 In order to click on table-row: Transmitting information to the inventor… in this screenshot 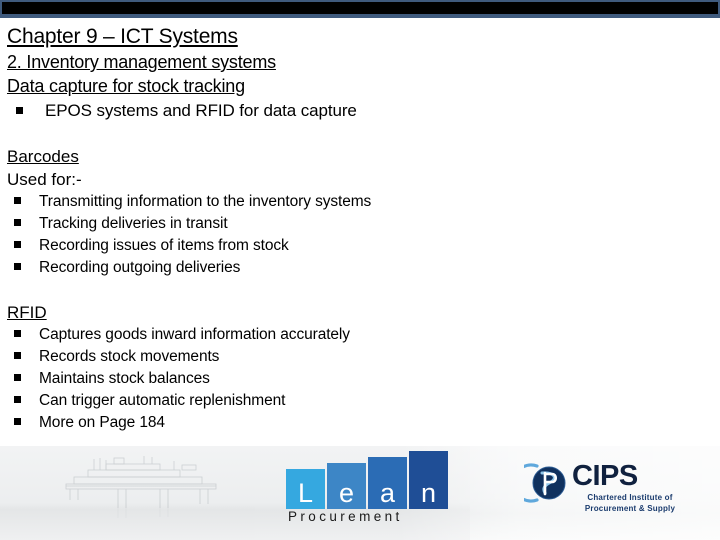, I will do `click(358, 202)`.